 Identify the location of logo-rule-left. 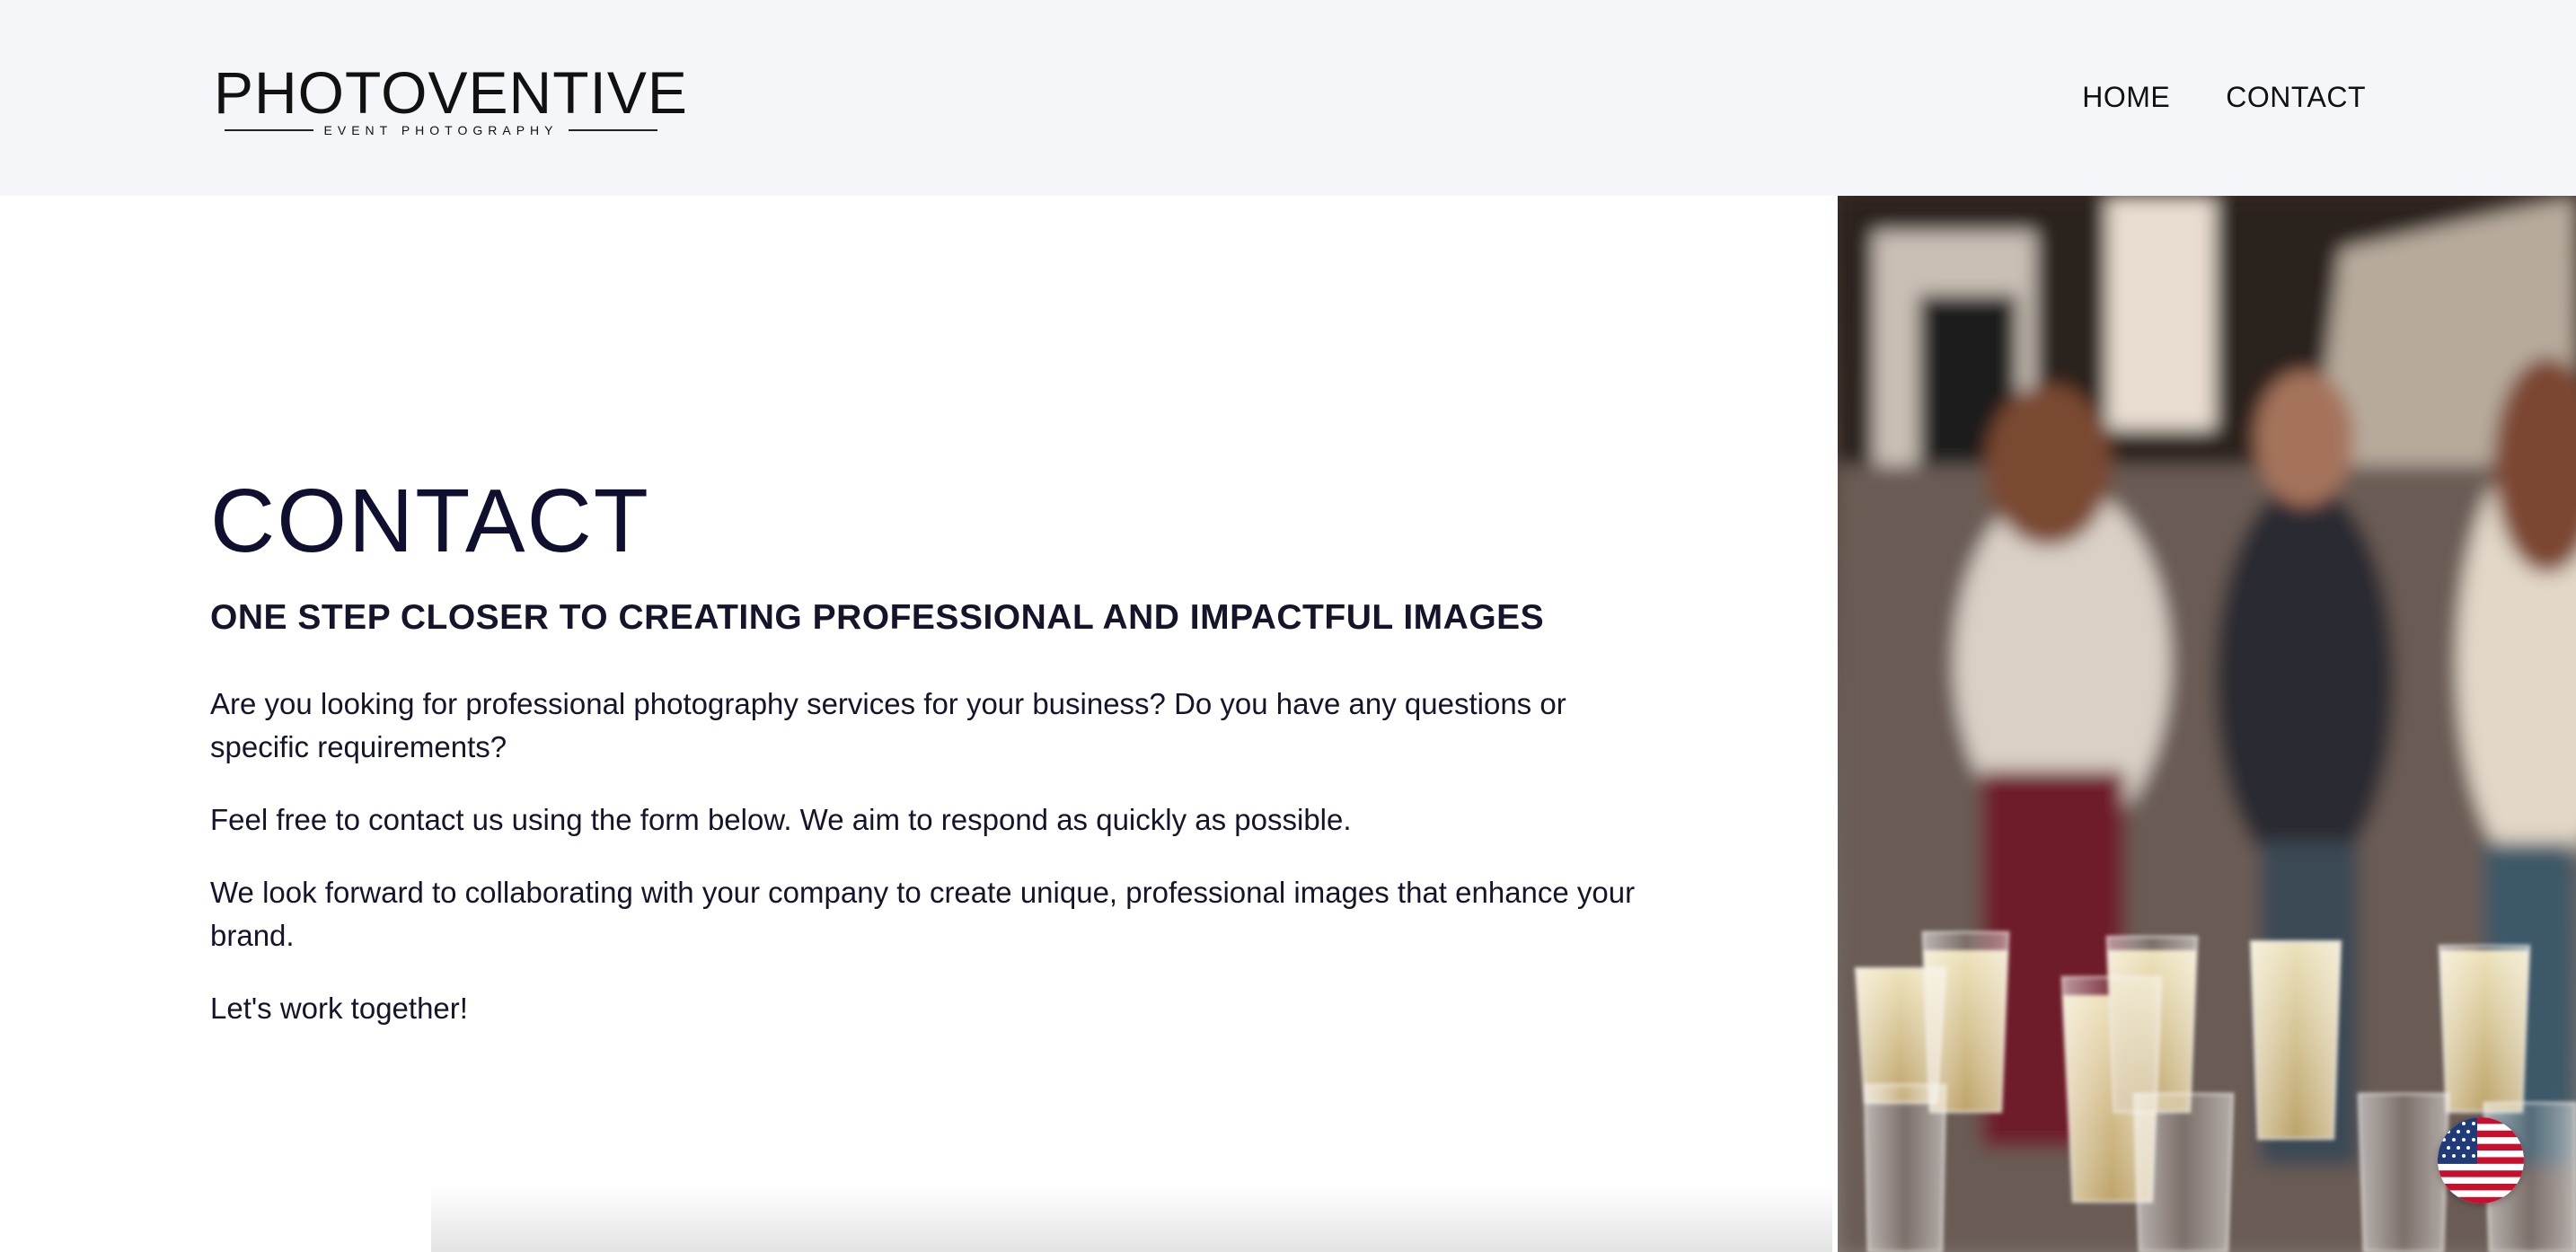
(269, 130).